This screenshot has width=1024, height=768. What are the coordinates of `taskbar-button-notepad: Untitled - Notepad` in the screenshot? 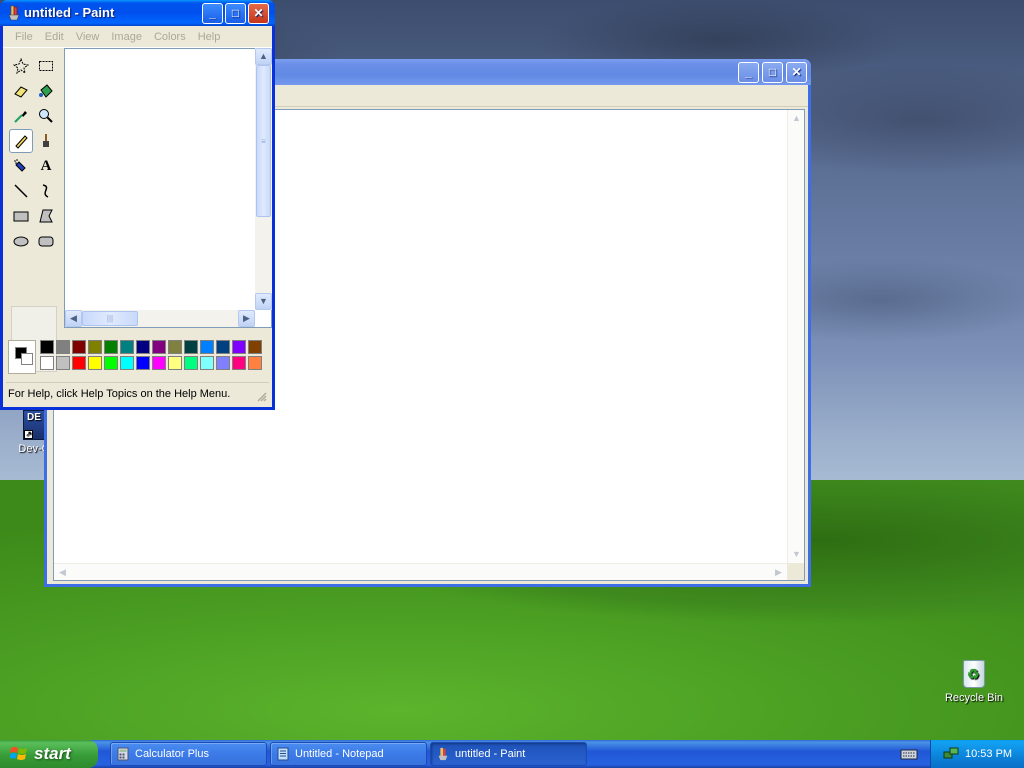 It's located at (348, 754).